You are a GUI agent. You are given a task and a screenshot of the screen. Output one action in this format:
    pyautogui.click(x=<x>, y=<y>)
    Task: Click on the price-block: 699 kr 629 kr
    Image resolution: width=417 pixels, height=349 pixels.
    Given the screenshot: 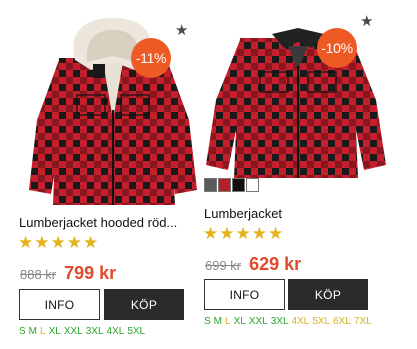 What is the action you would take?
    pyautogui.click(x=253, y=264)
    